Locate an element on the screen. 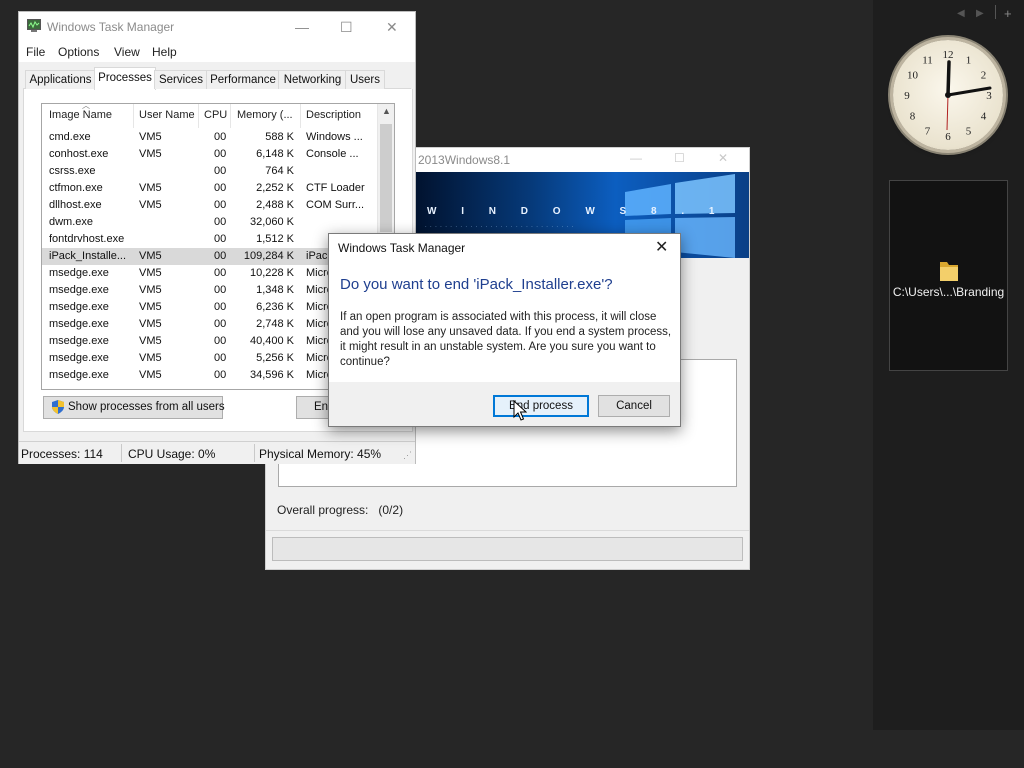  cell-mem: 40,400 K is located at coordinates (271, 341).